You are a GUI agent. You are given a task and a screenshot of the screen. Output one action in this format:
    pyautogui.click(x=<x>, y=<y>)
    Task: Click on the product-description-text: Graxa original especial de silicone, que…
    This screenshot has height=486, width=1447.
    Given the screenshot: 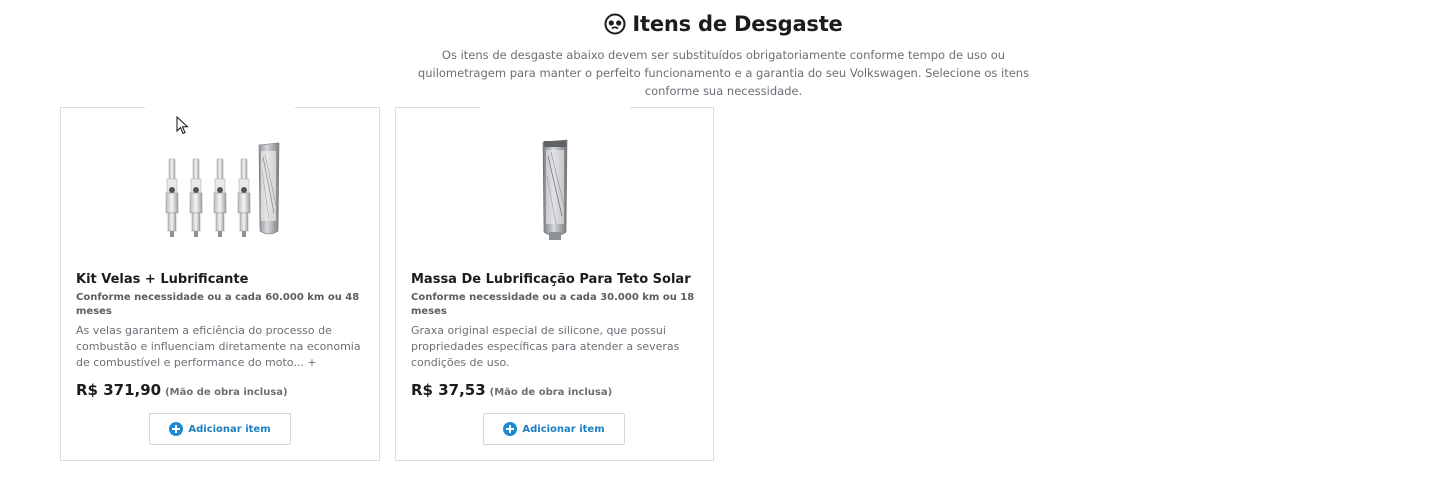 What is the action you would take?
    pyautogui.click(x=545, y=346)
    